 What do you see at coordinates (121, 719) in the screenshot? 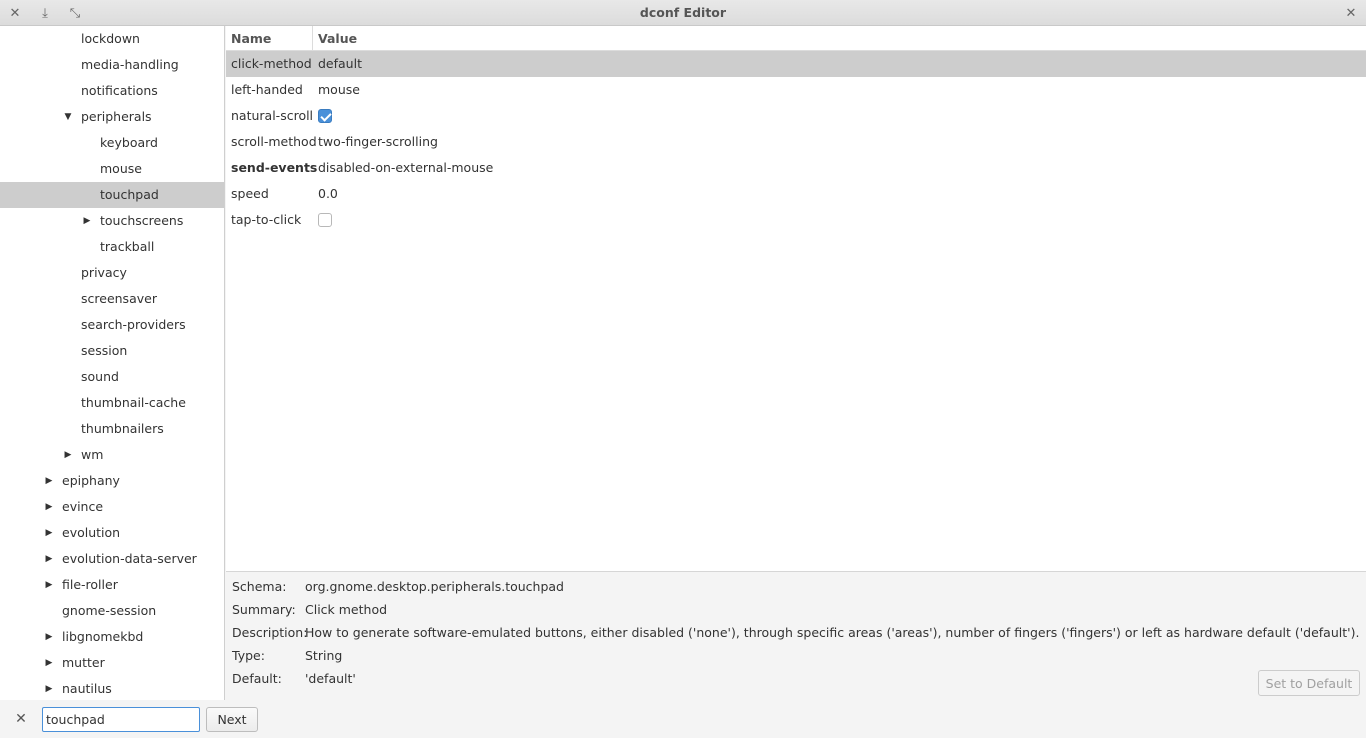
I see `search-input` at bounding box center [121, 719].